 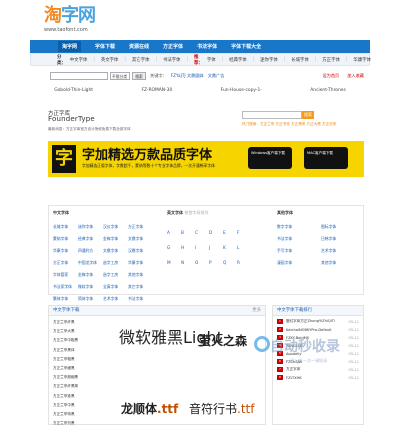 What do you see at coordinates (173, 46) in the screenshot?
I see `nav-item-founder: 方正字体` at bounding box center [173, 46].